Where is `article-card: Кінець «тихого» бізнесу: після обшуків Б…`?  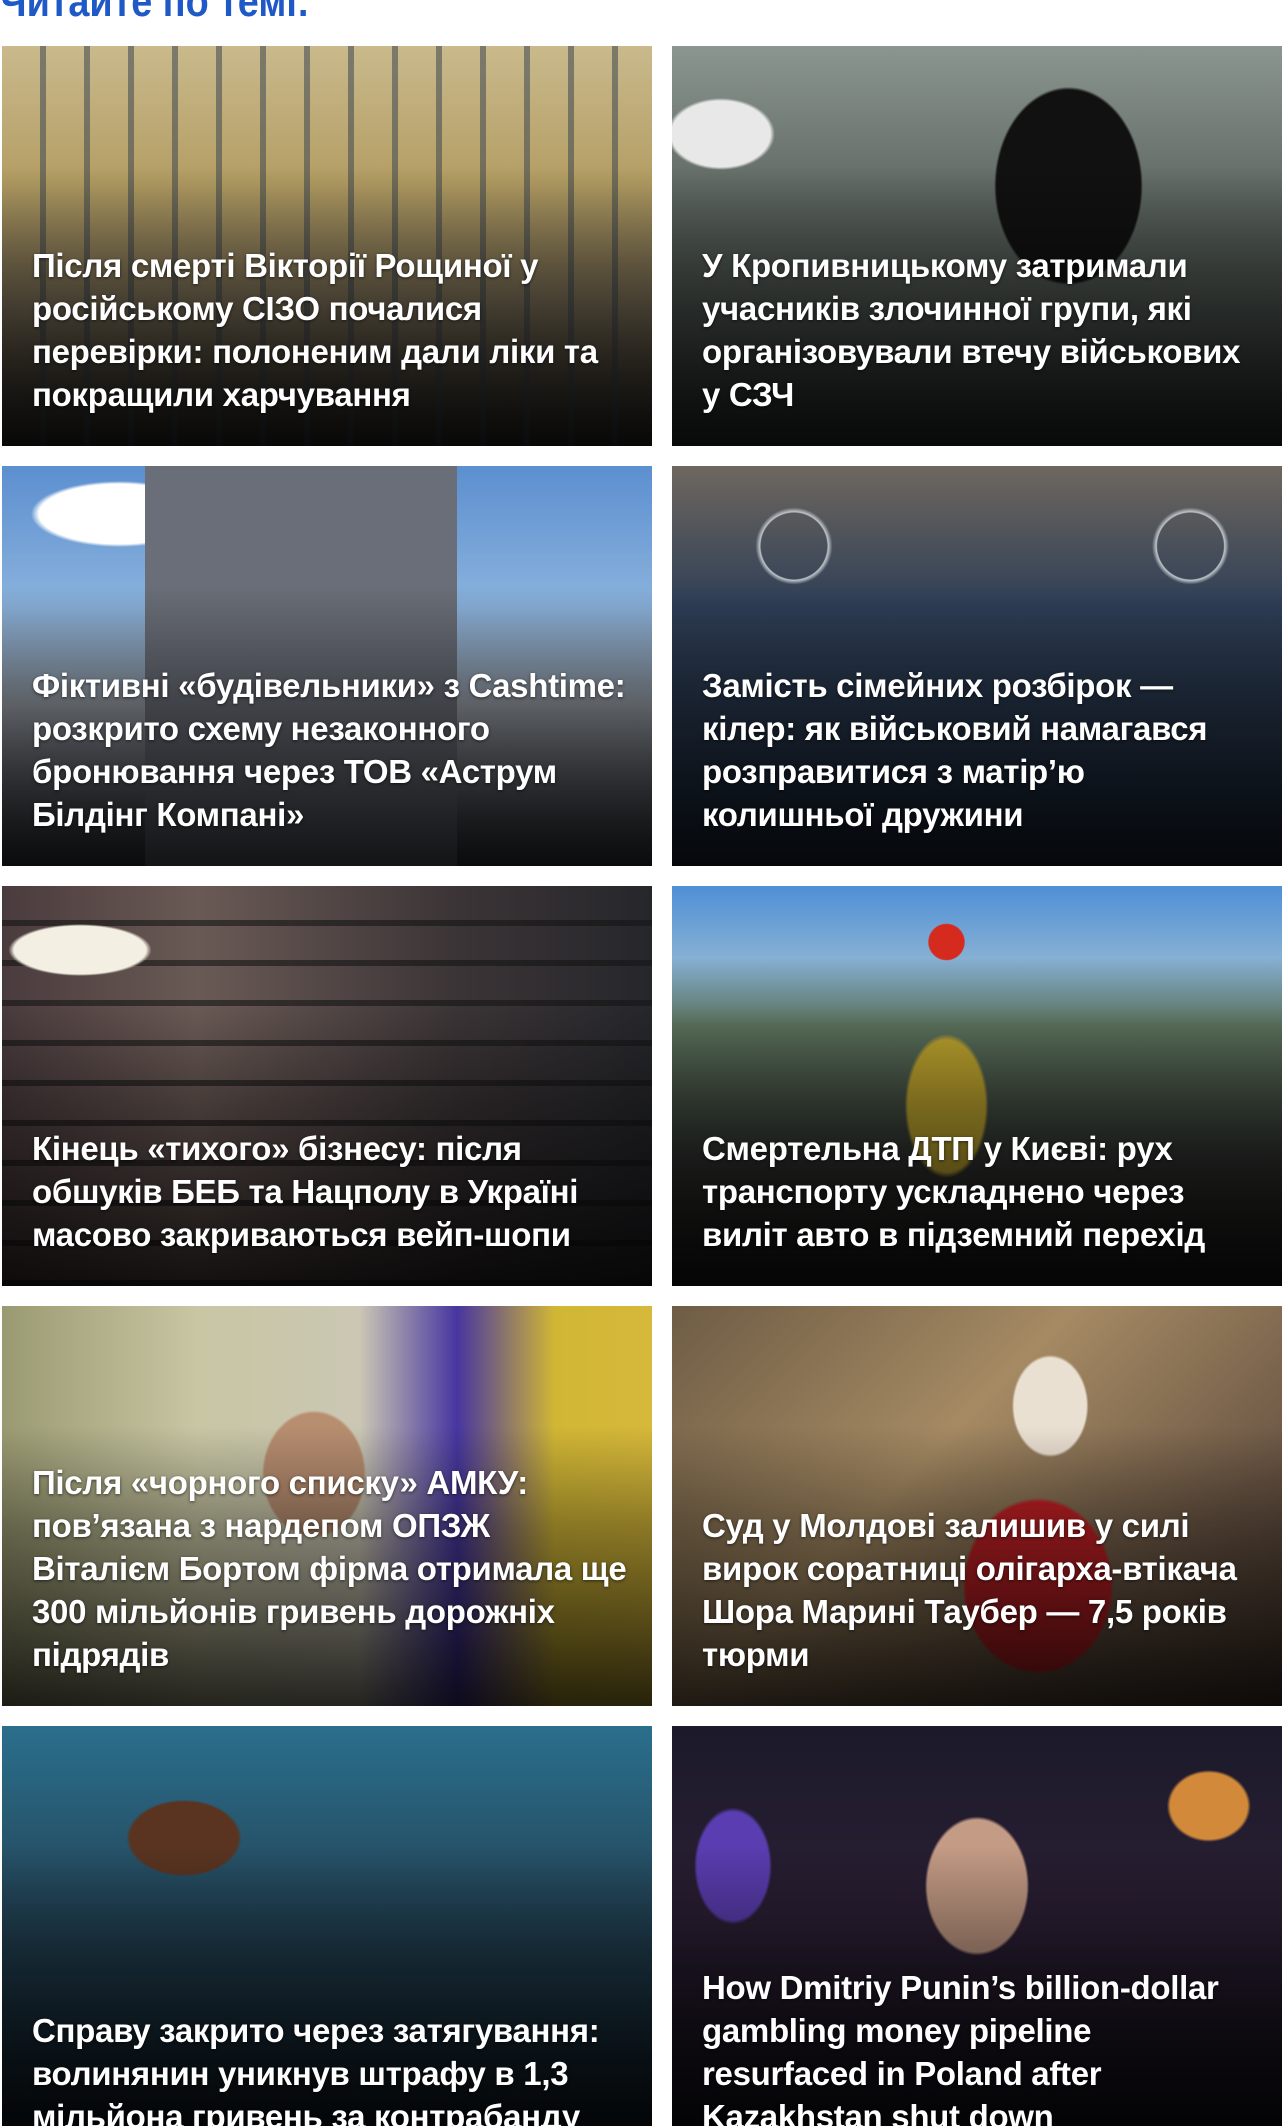 article-card: Кінець «тихого» бізнесу: після обшуків Б… is located at coordinates (327, 1086).